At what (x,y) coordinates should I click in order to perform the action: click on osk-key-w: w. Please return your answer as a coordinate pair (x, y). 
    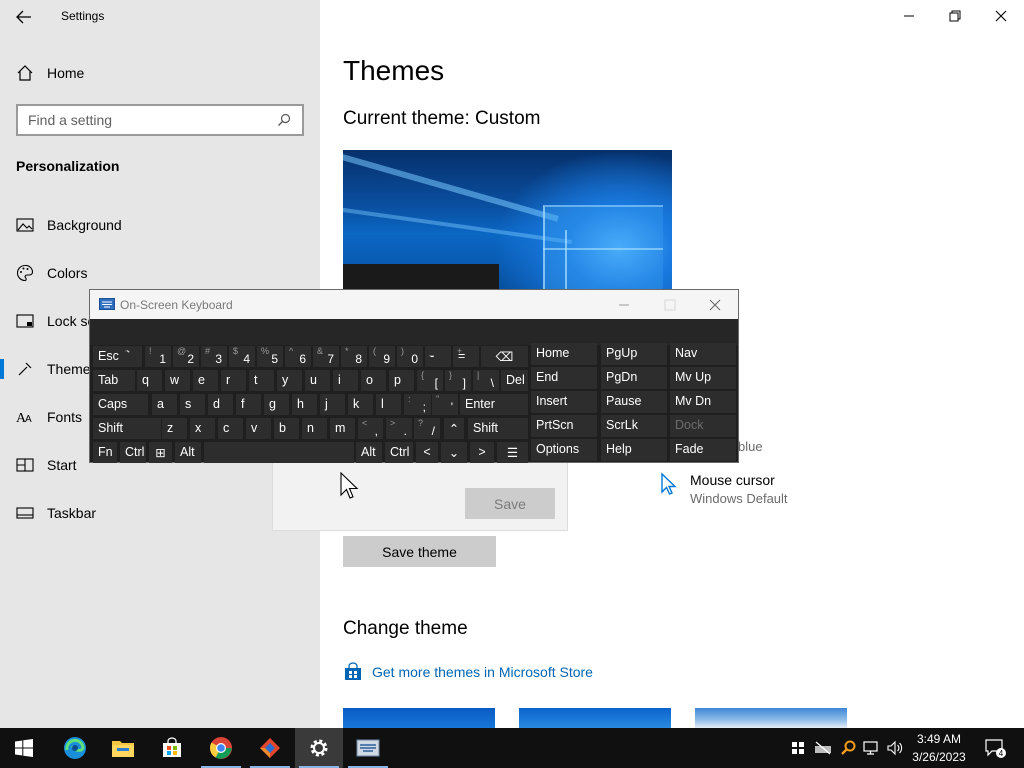
    Looking at the image, I should click on (177, 380).